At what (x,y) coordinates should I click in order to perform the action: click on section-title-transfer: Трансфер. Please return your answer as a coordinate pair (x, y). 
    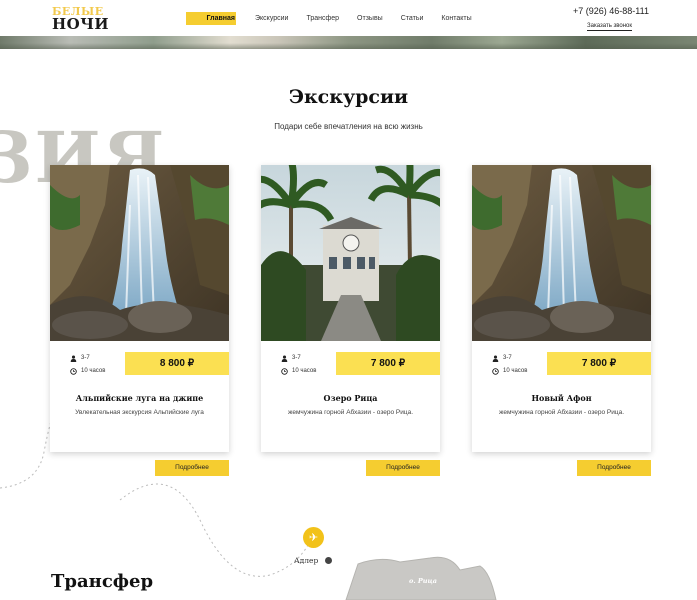
    Looking at the image, I should click on (102, 581).